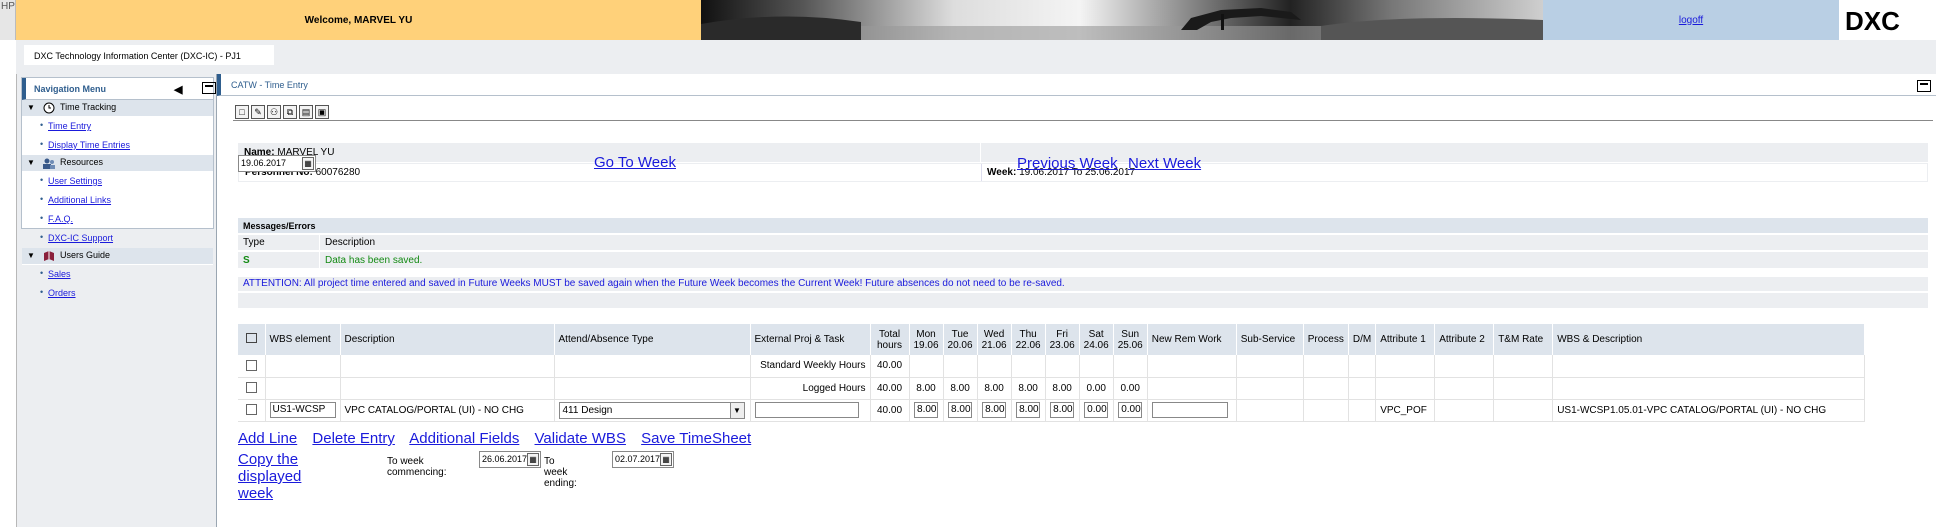 This screenshot has width=1936, height=527. What do you see at coordinates (1523, 339) in the screenshot?
I see `col-tm-rate: T&M Rate` at bounding box center [1523, 339].